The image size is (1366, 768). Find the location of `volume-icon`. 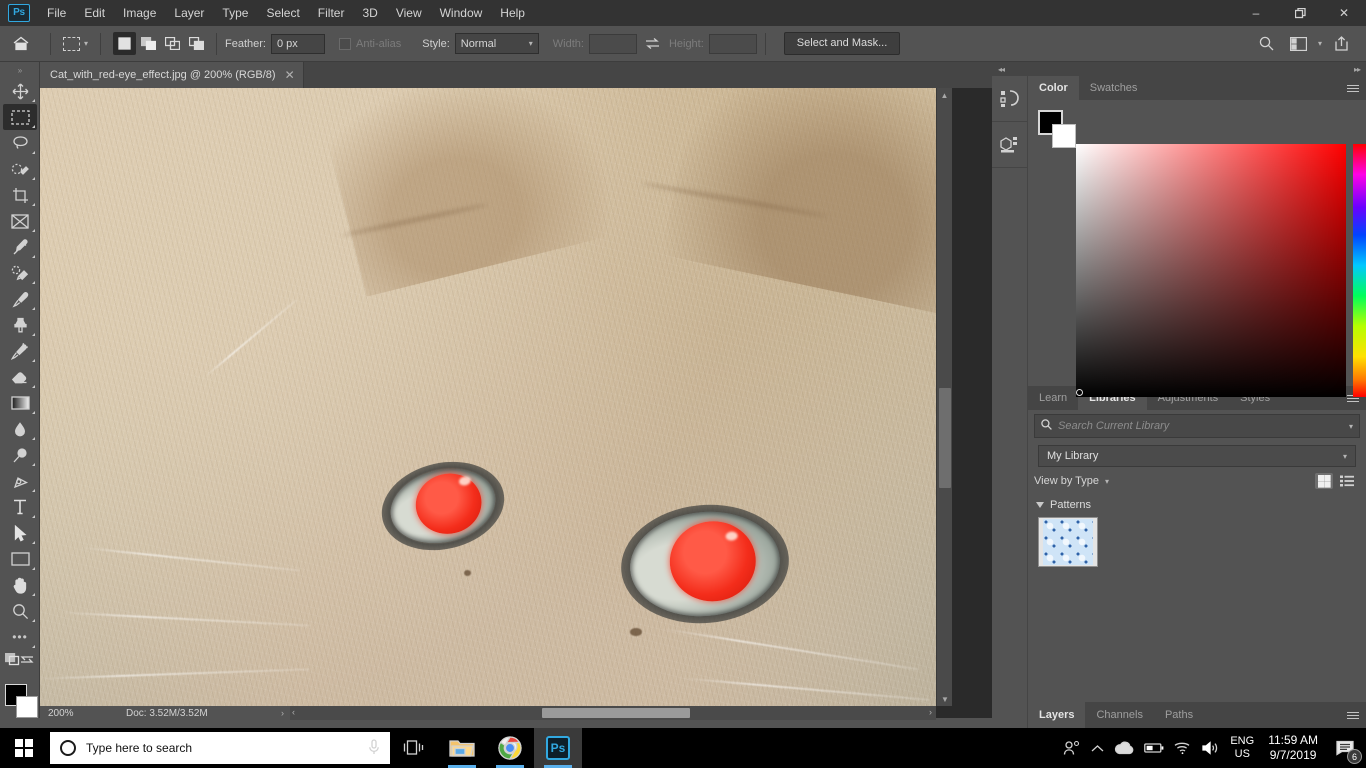

volume-icon is located at coordinates (1211, 748).